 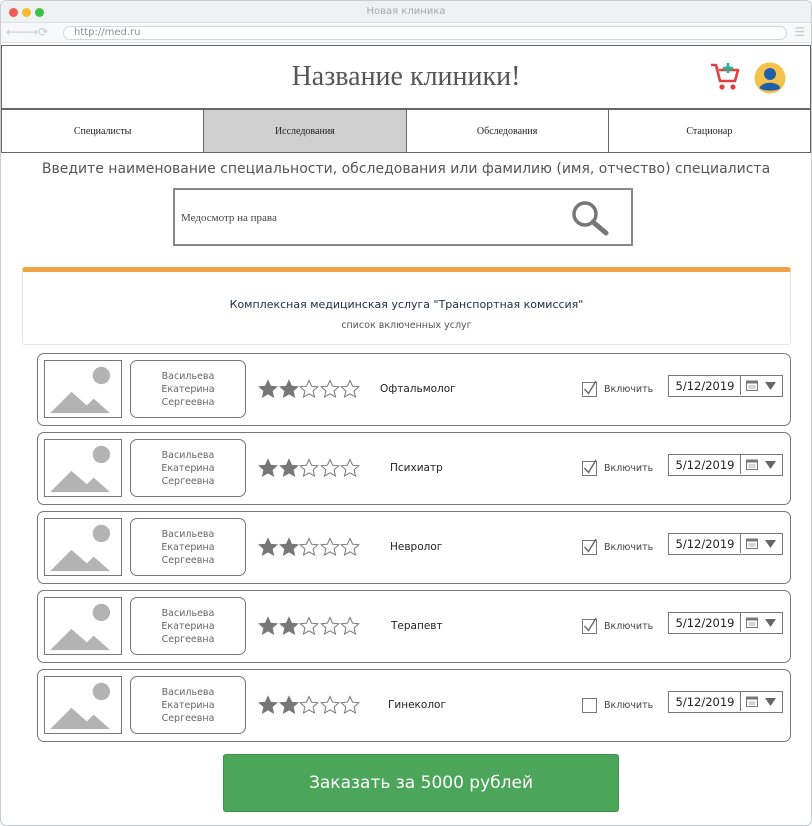 I want to click on checkmark-icon, so click(x=590, y=387).